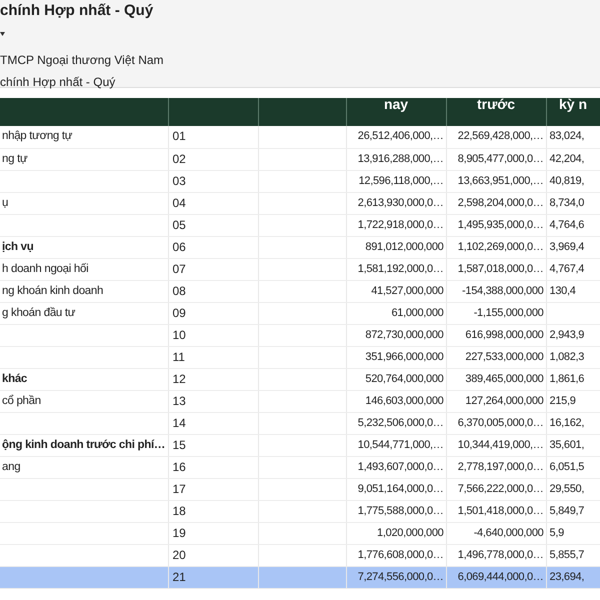  What do you see at coordinates (84, 247) in the screenshot?
I see `row-label: ịch vụ` at bounding box center [84, 247].